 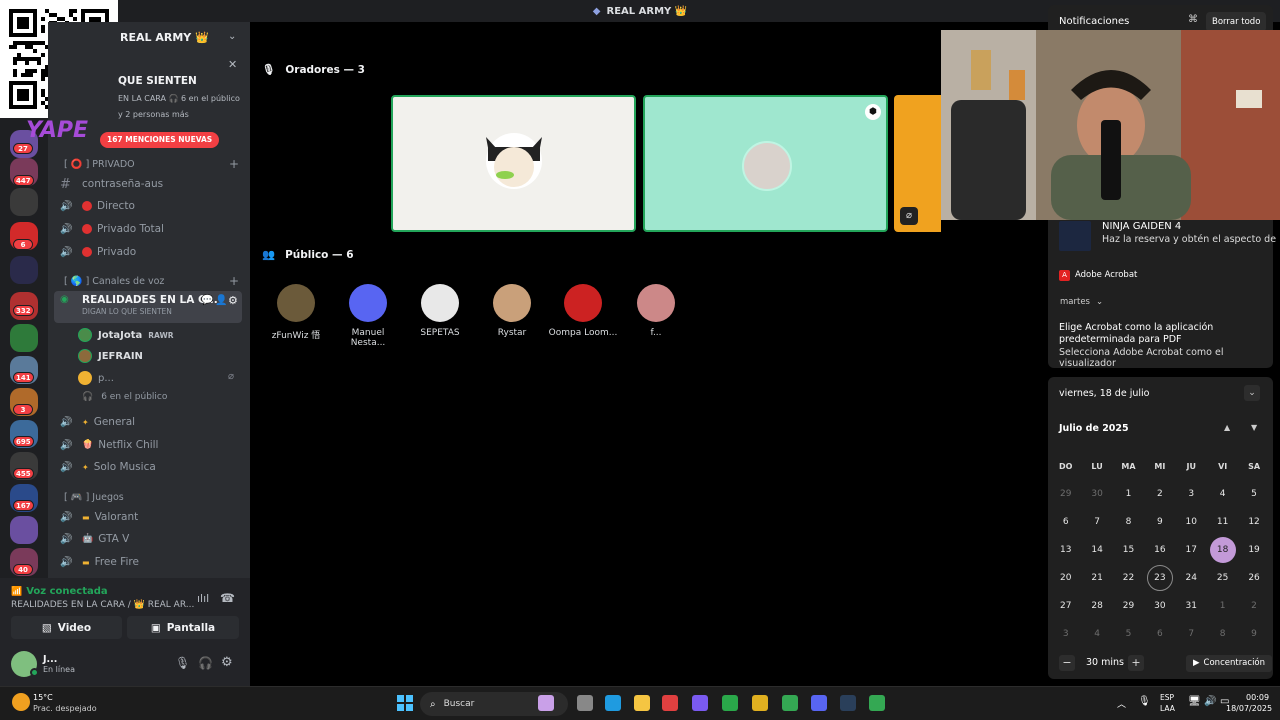 What do you see at coordinates (1222, 550) in the screenshot?
I see `calendar-day: 18` at bounding box center [1222, 550].